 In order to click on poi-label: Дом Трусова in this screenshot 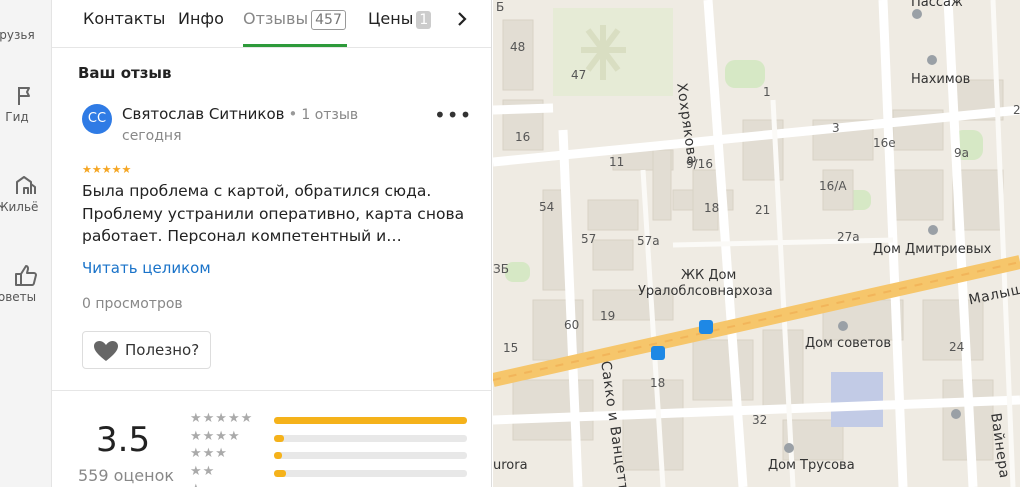, I will do `click(811, 465)`.